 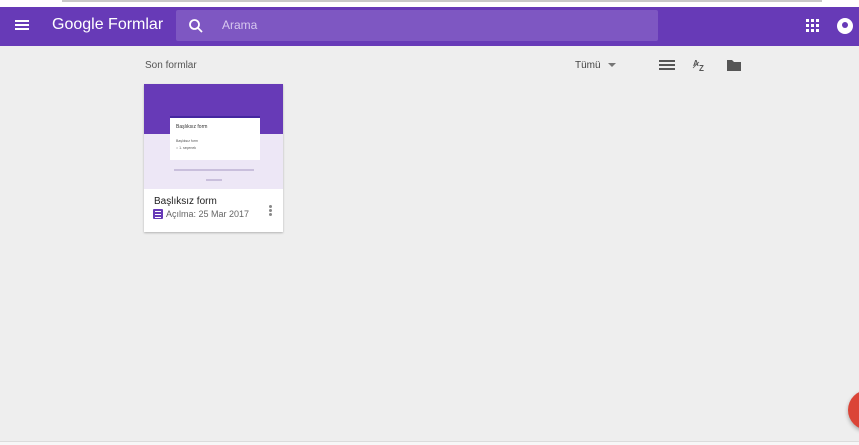 I want to click on search-box, so click(x=417, y=25).